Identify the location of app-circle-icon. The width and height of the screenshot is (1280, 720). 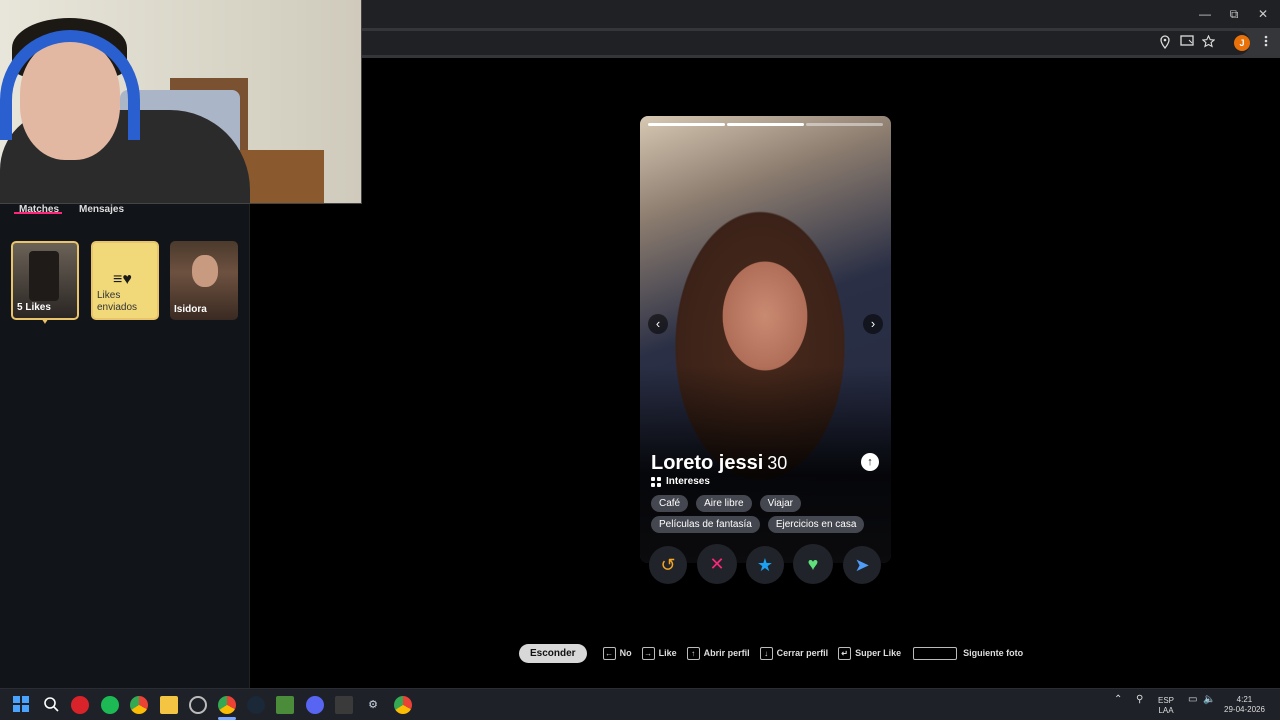
(198, 705).